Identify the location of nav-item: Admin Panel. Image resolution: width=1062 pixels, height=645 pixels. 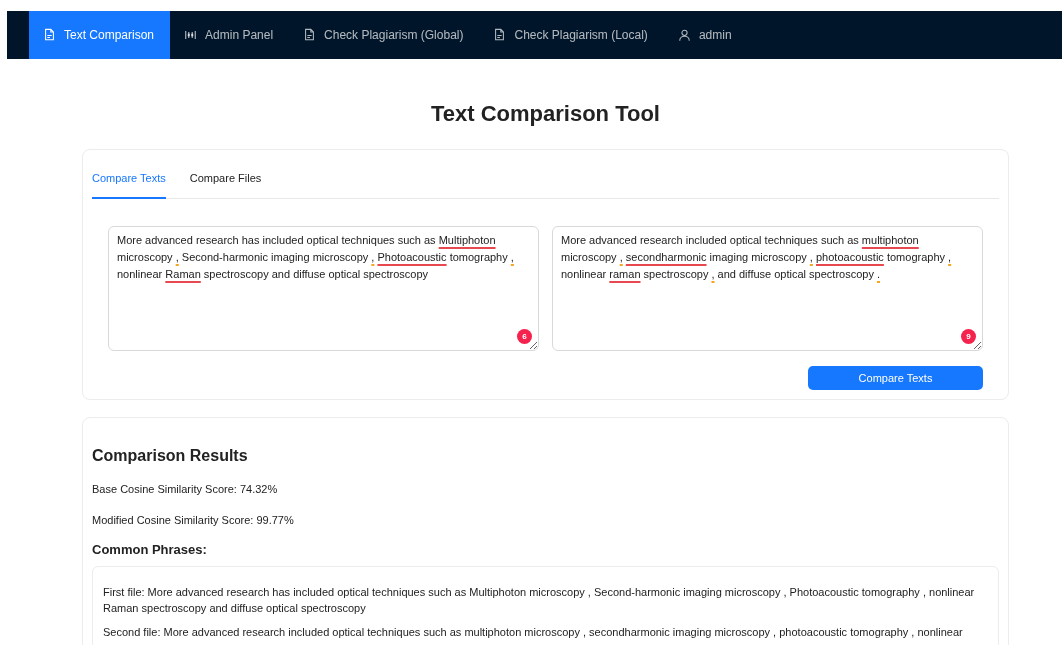
(230, 35).